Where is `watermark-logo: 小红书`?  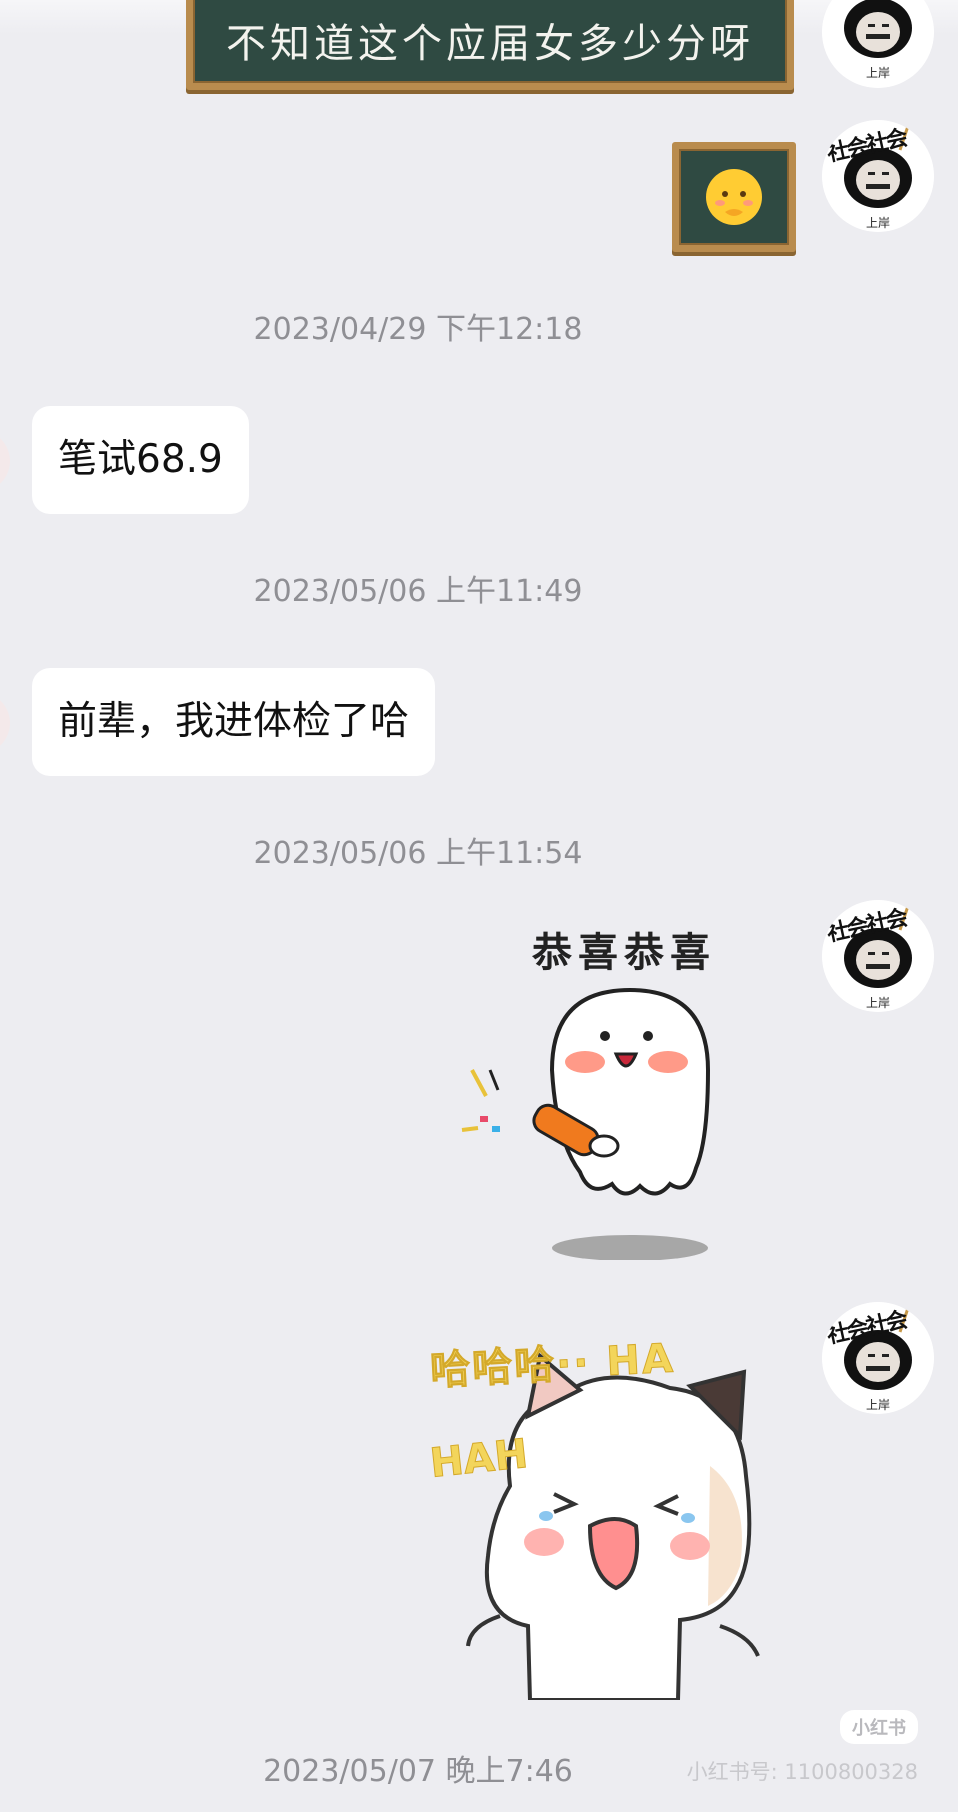 watermark-logo: 小红书 is located at coordinates (879, 1727).